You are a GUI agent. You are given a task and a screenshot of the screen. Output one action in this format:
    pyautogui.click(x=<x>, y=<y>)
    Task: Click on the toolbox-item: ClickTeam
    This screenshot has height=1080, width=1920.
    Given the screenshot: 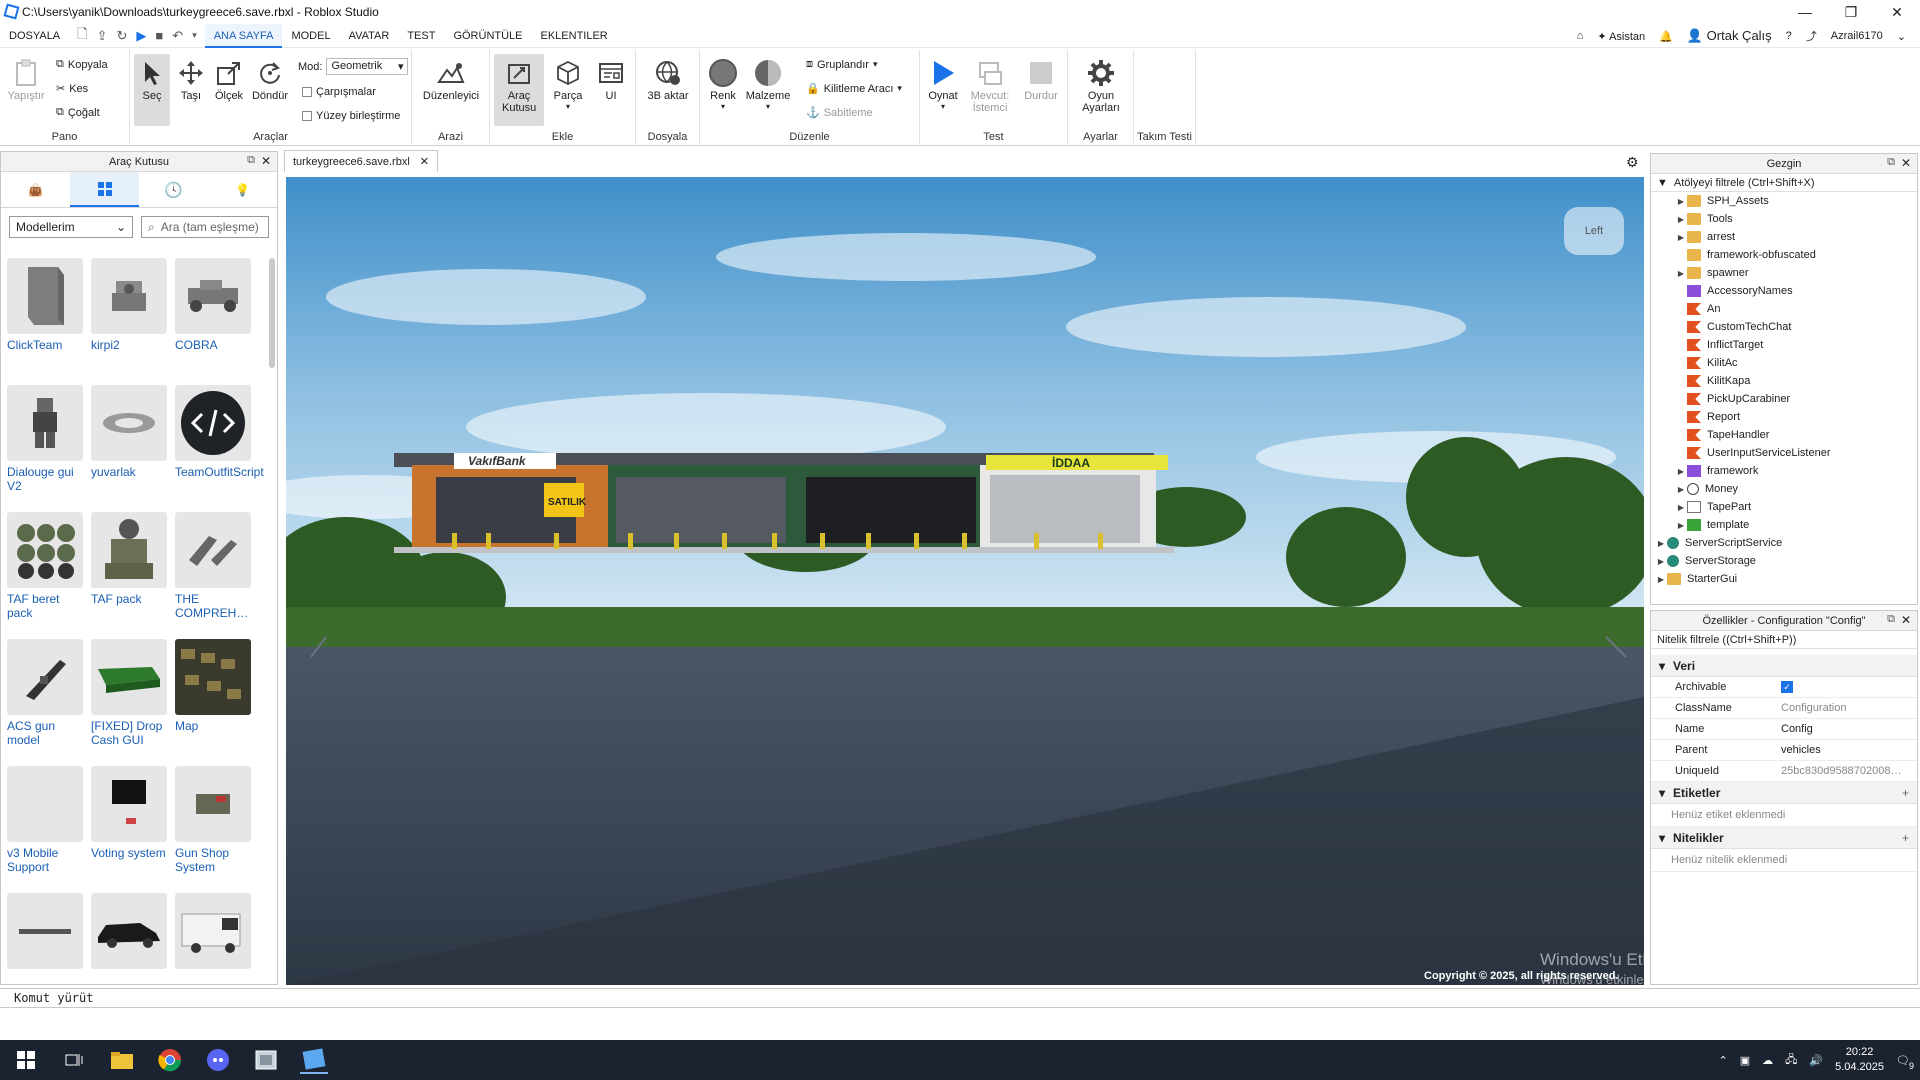 What is the action you would take?
    pyautogui.click(x=45, y=321)
    